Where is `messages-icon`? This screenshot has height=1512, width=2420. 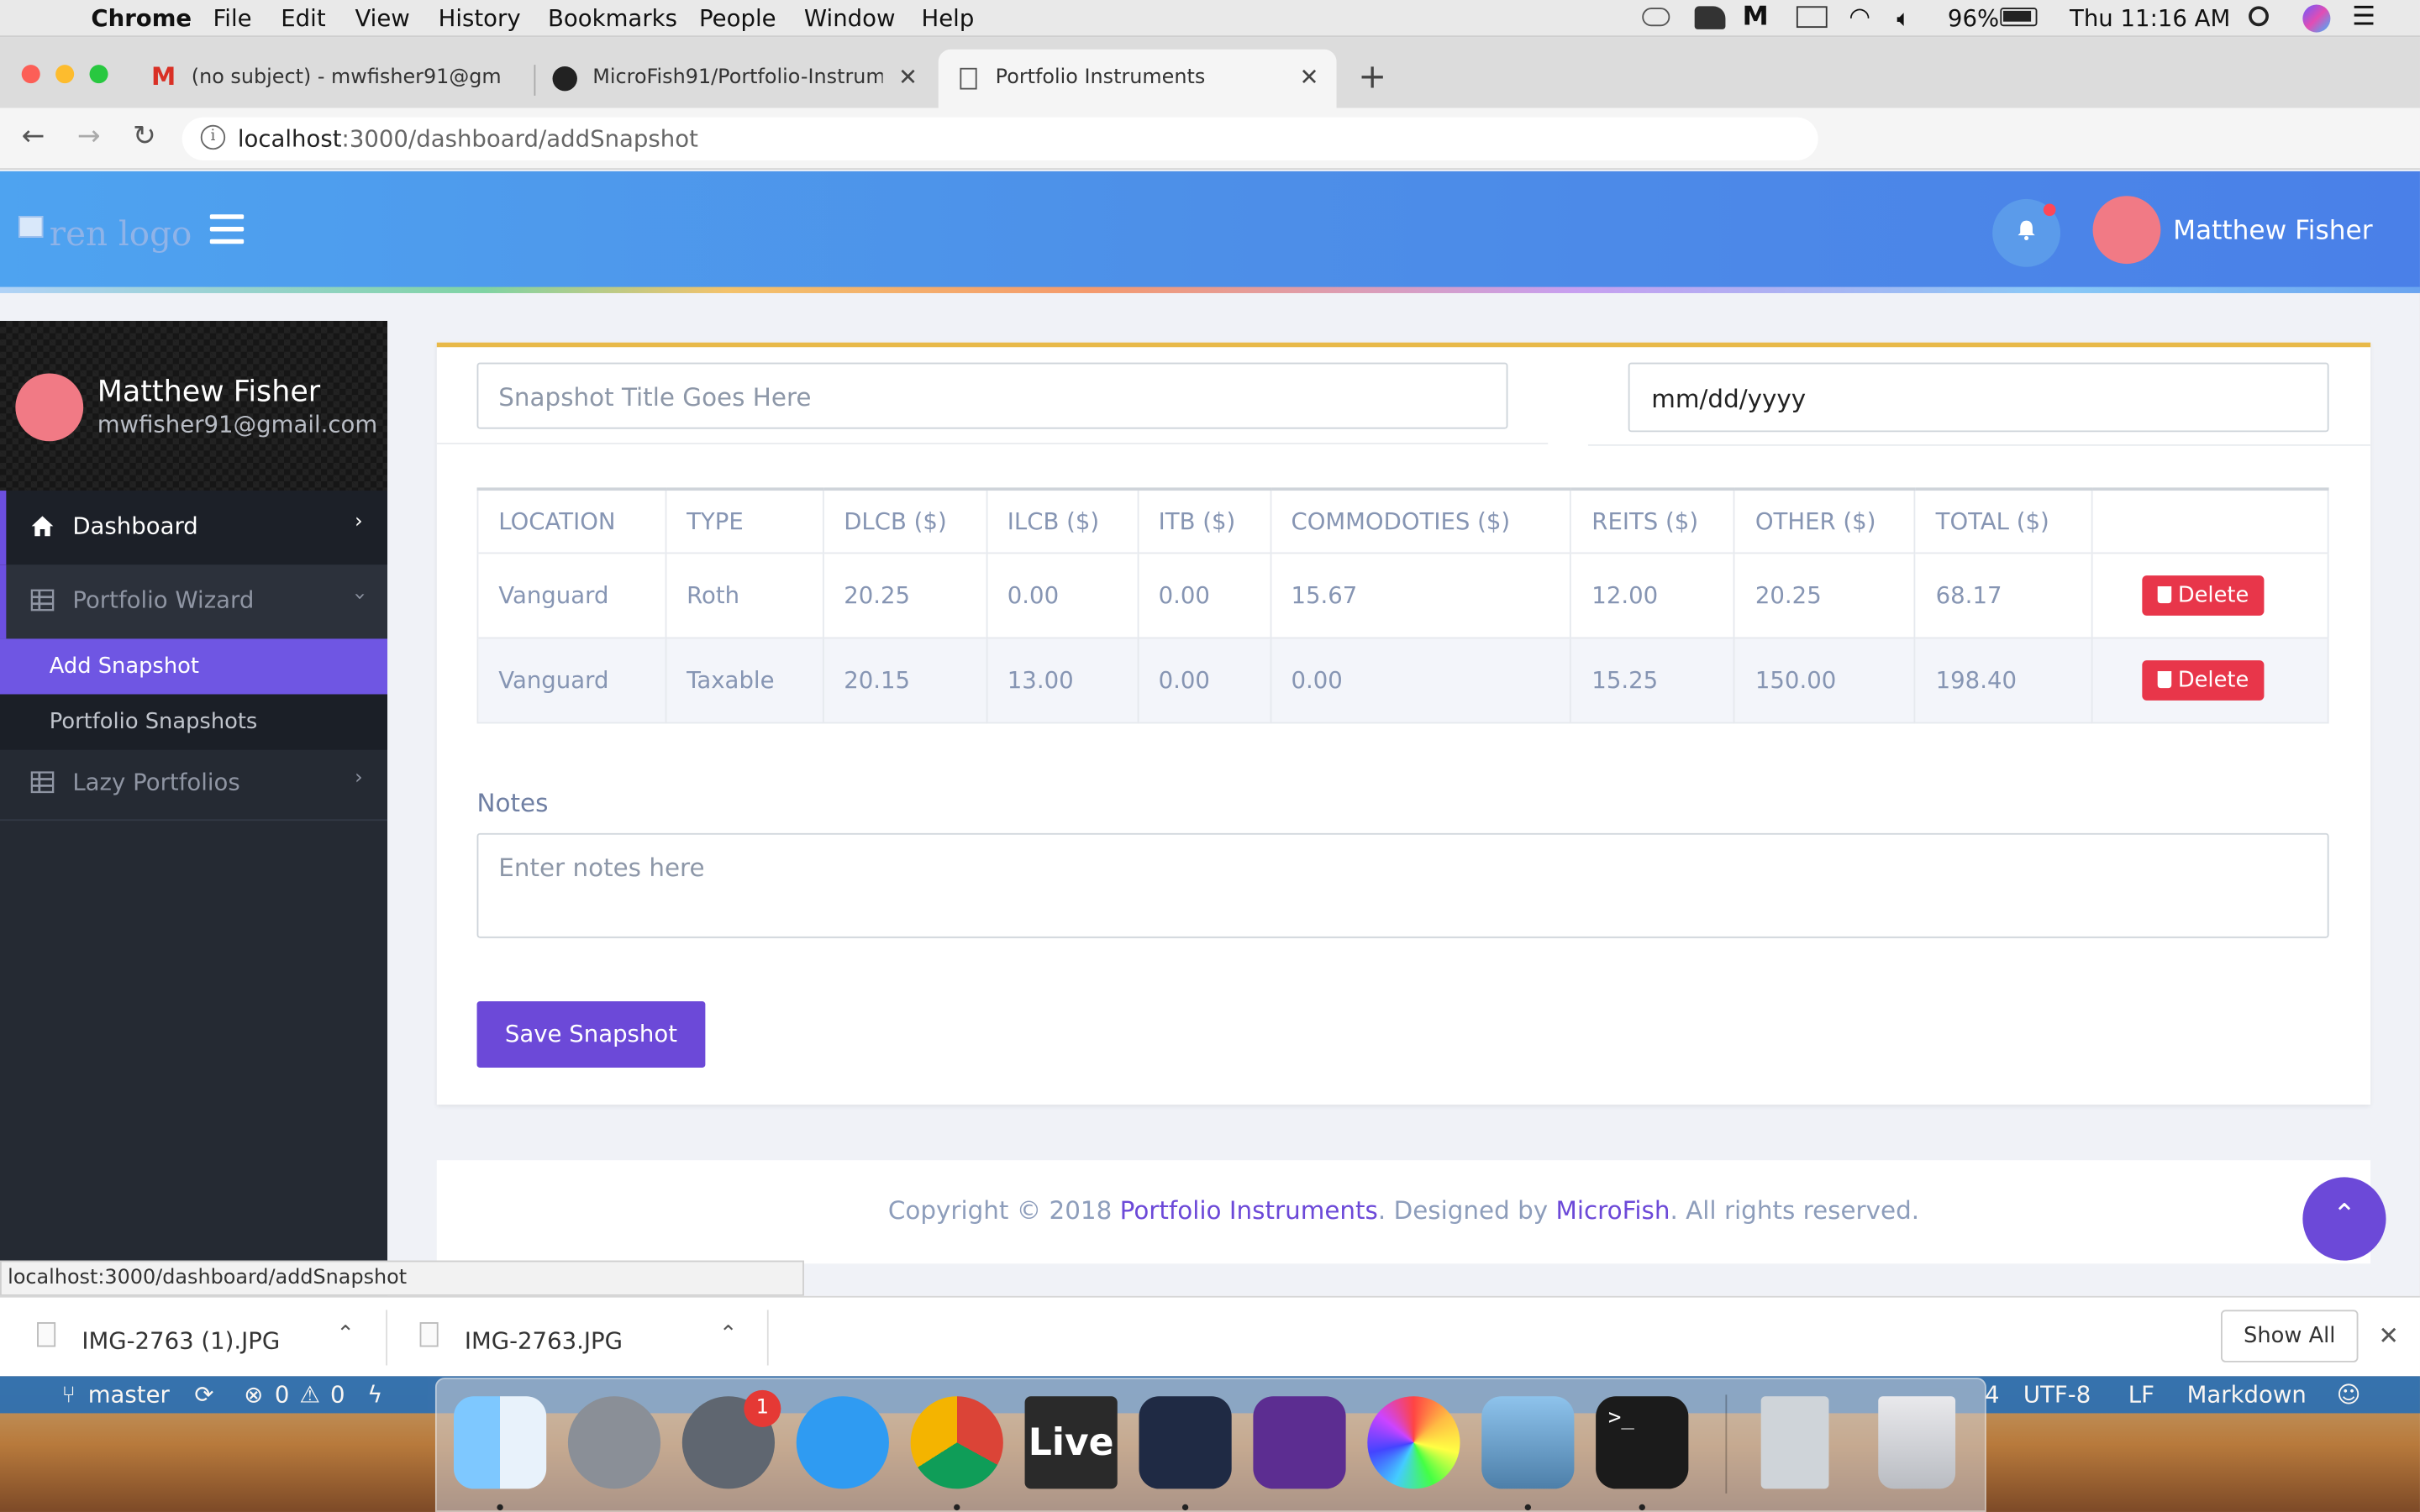 messages-icon is located at coordinates (842, 1442).